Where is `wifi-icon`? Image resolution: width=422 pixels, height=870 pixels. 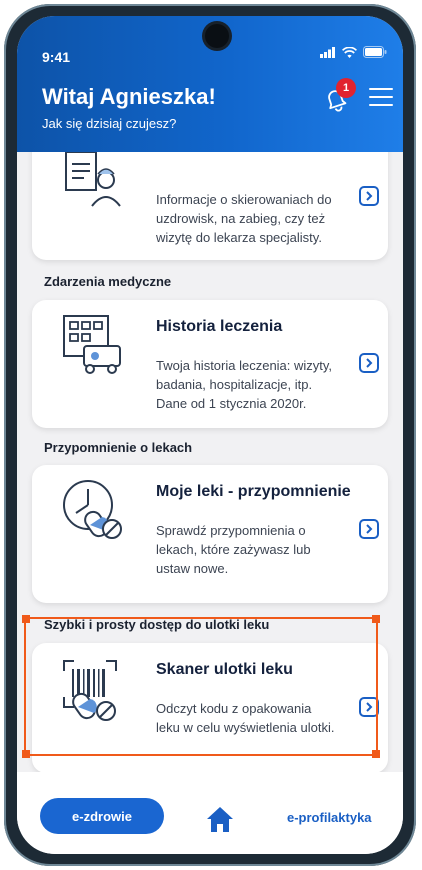
wifi-icon is located at coordinates (349, 52).